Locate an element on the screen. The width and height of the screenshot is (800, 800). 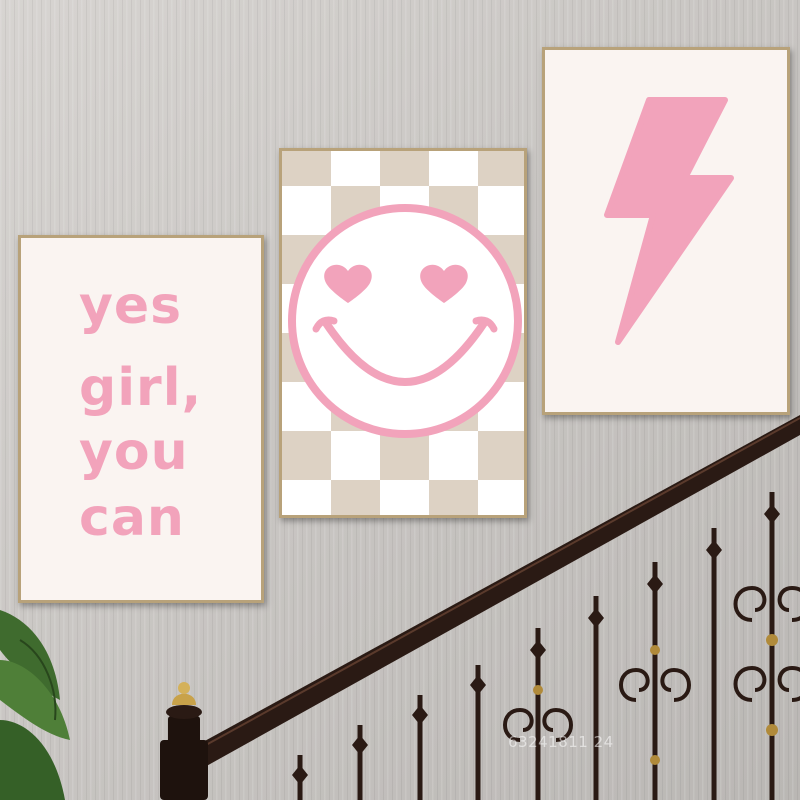
poster-middle-frame is located at coordinates (403, 333).